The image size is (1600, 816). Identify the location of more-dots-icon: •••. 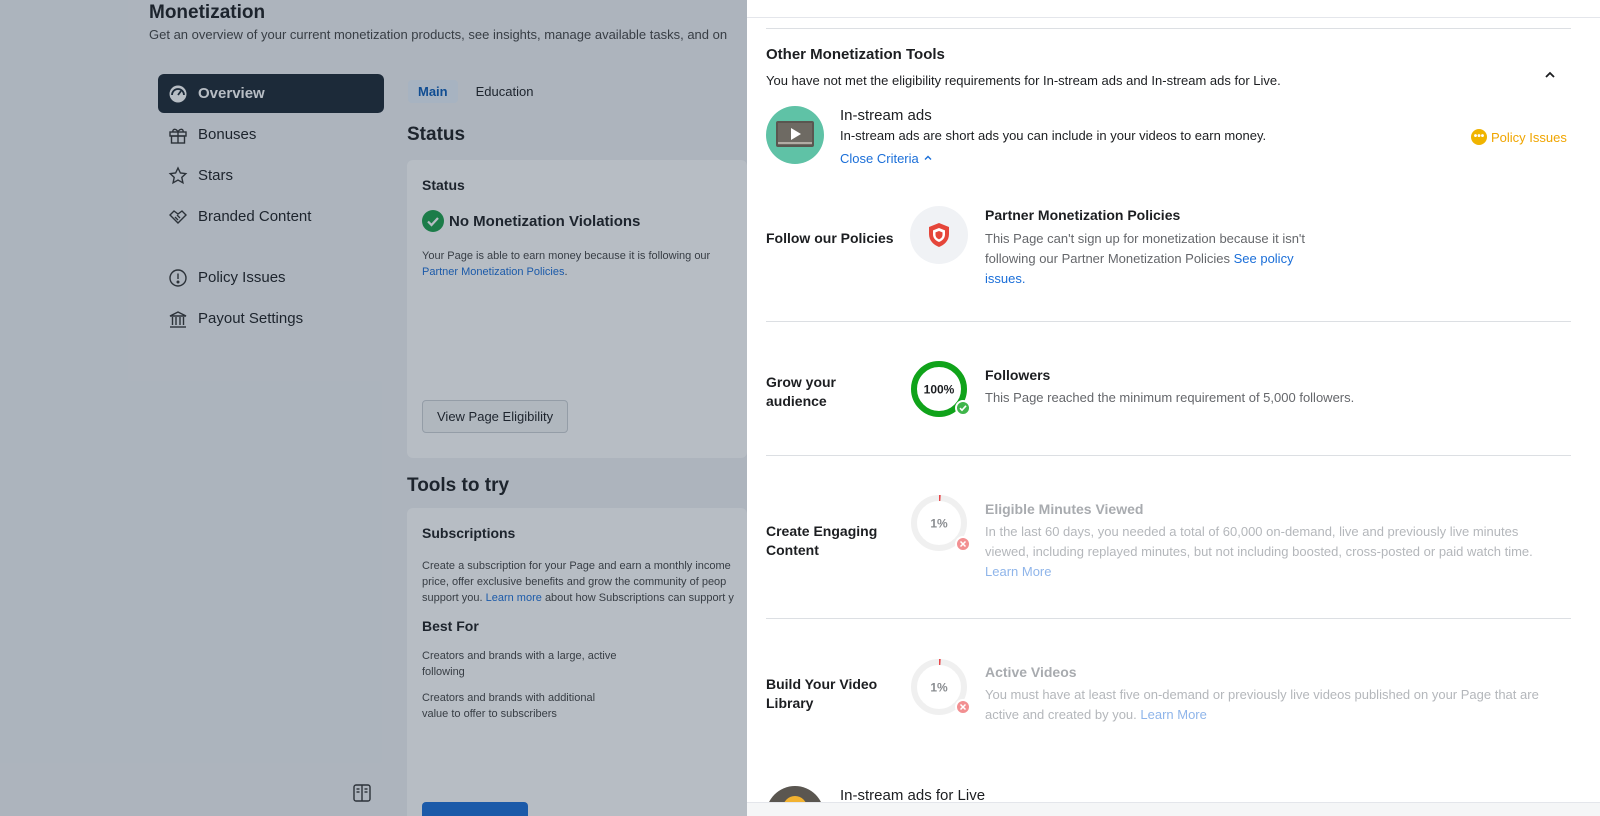
(1479, 137).